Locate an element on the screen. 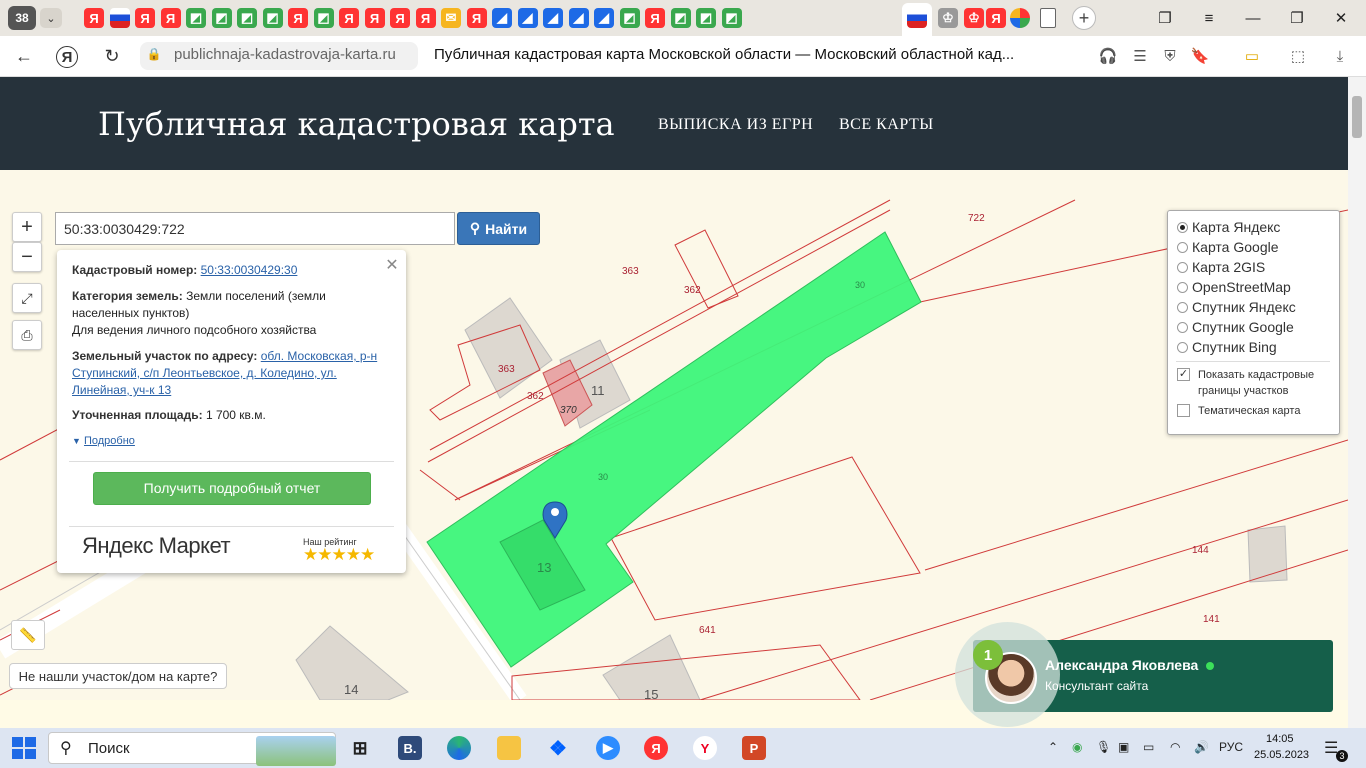  clock-time: 14:05 is located at coordinates (1280, 739).